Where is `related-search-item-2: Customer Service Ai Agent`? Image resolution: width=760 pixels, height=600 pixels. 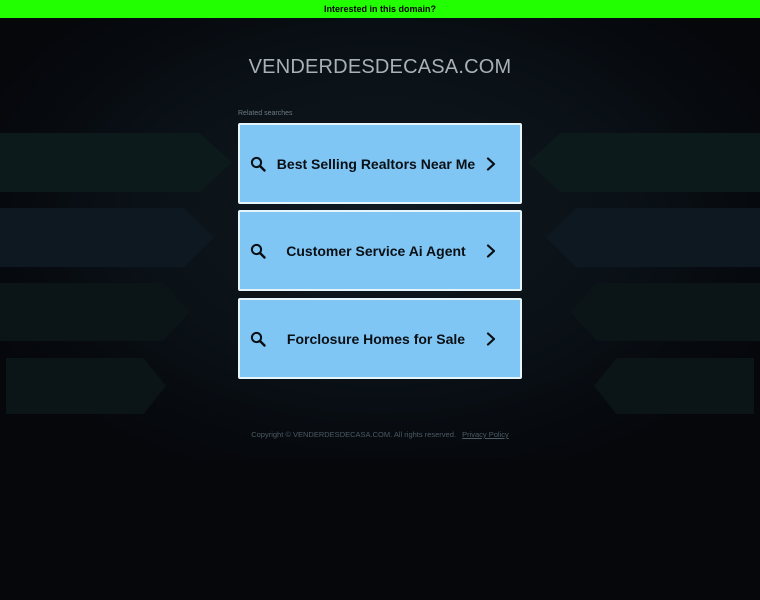 related-search-item-2: Customer Service Ai Agent is located at coordinates (380, 250).